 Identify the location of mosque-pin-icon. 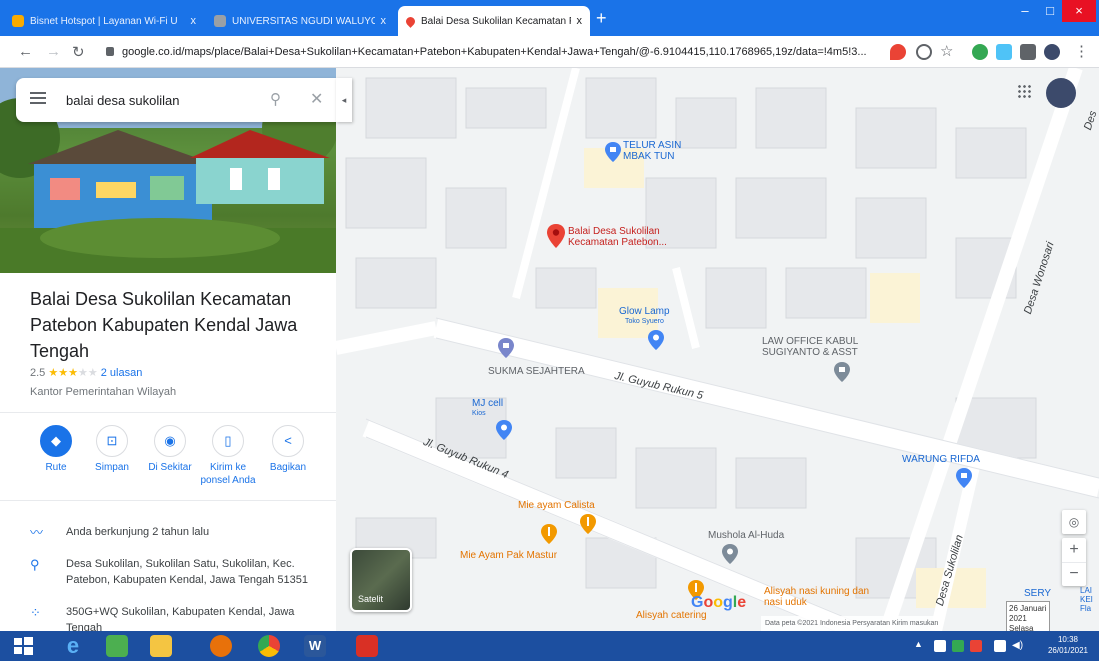
(730, 554).